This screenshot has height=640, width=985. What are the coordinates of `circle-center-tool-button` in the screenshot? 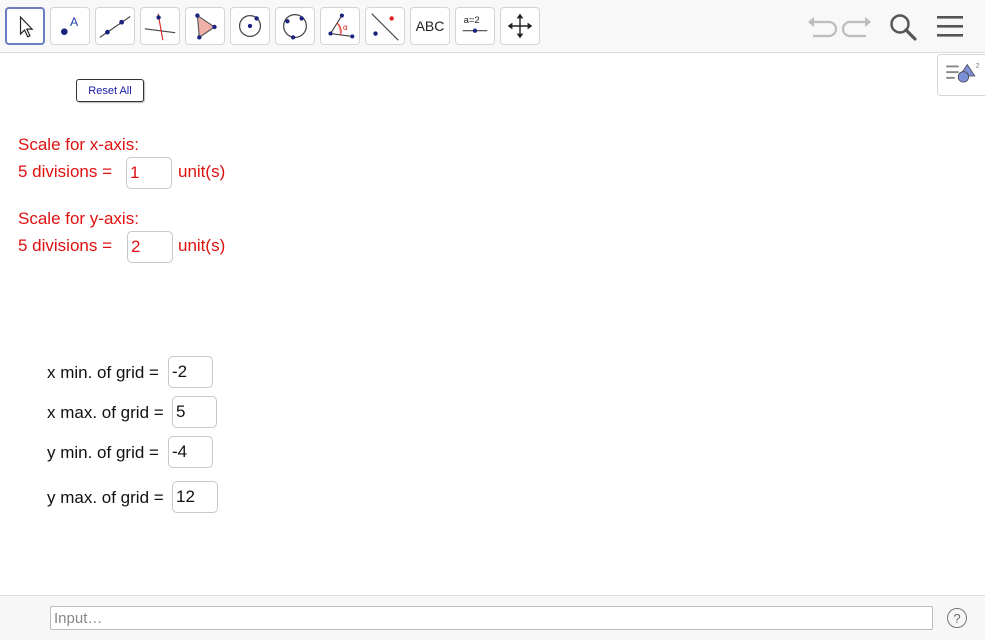 It's located at (250, 26).